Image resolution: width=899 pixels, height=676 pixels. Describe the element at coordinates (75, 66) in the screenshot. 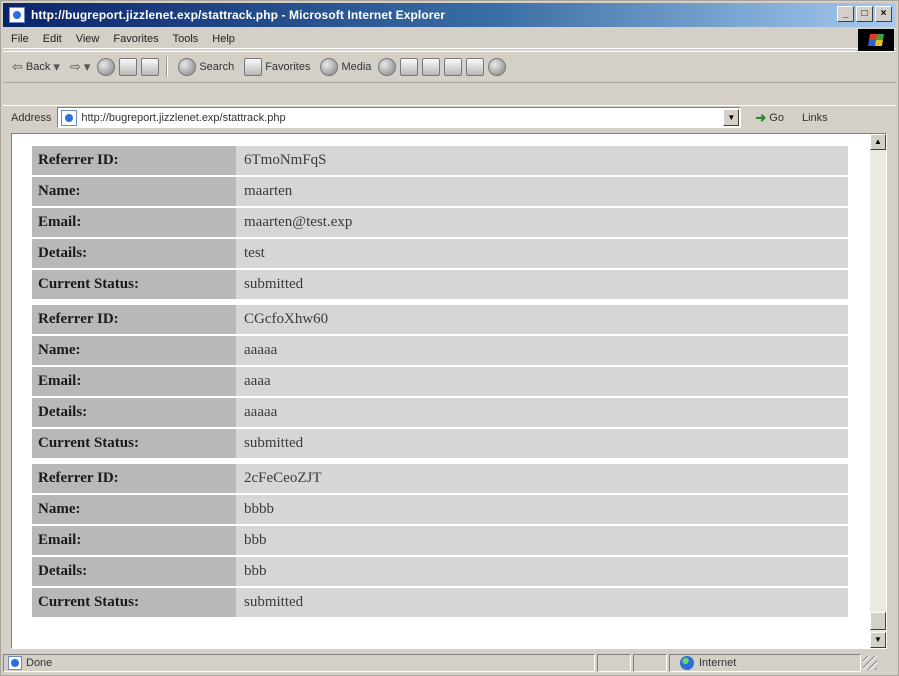

I see `forward-arrow-icon: ⇨` at that location.